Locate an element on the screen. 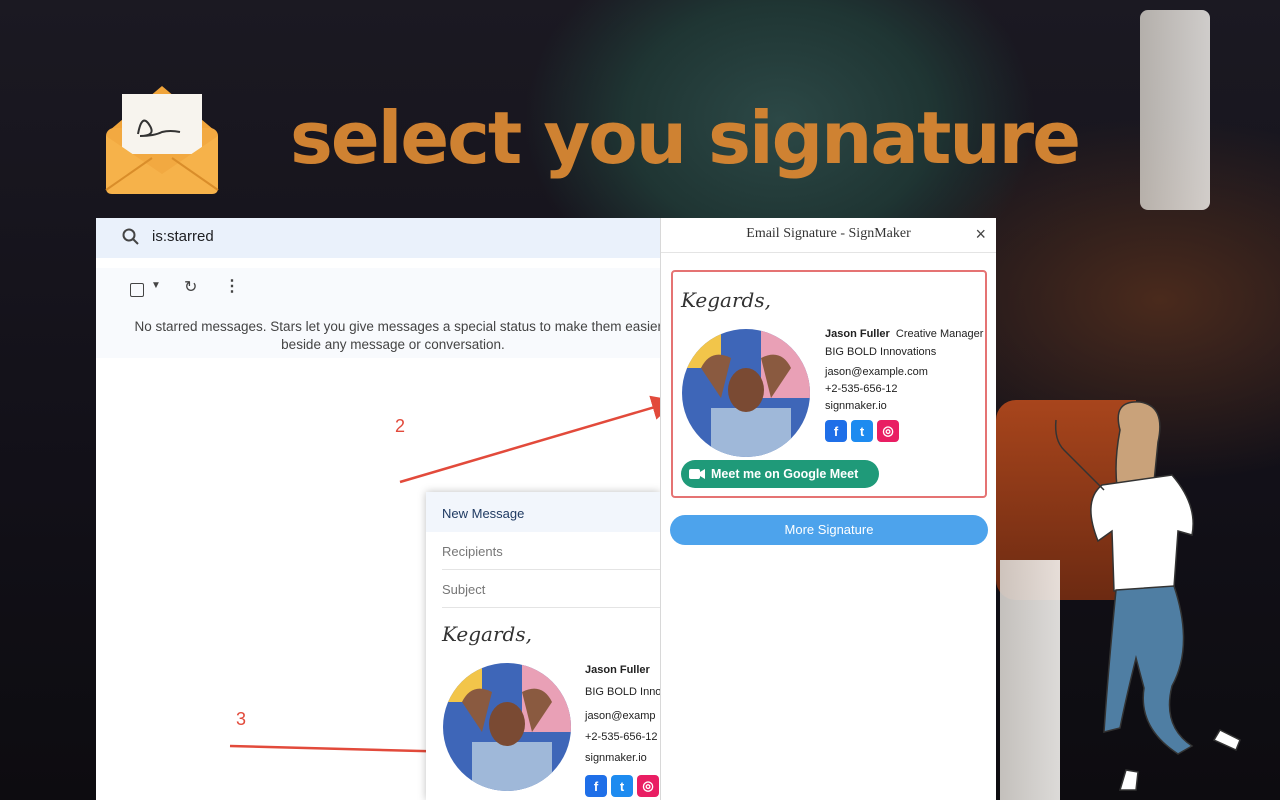 This screenshot has width=1280, height=800. video-camera-icon is located at coordinates (697, 474).